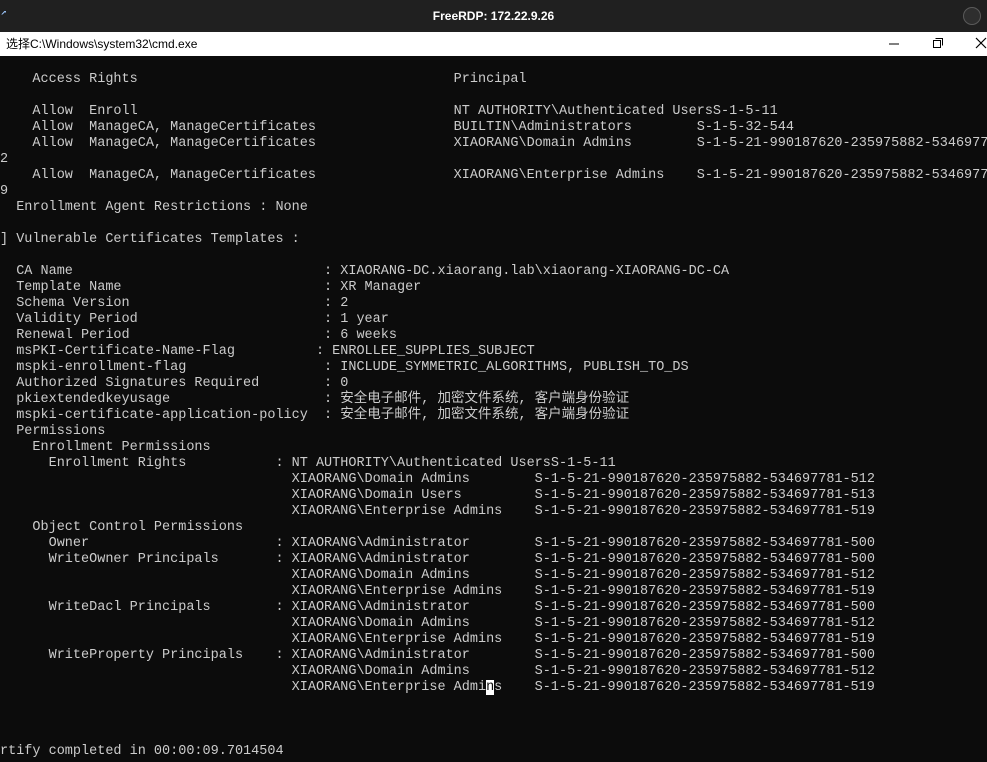 The image size is (987, 762). Describe the element at coordinates (211, 287) in the screenshot. I see `console-line: Template Name : XR Manager` at that location.